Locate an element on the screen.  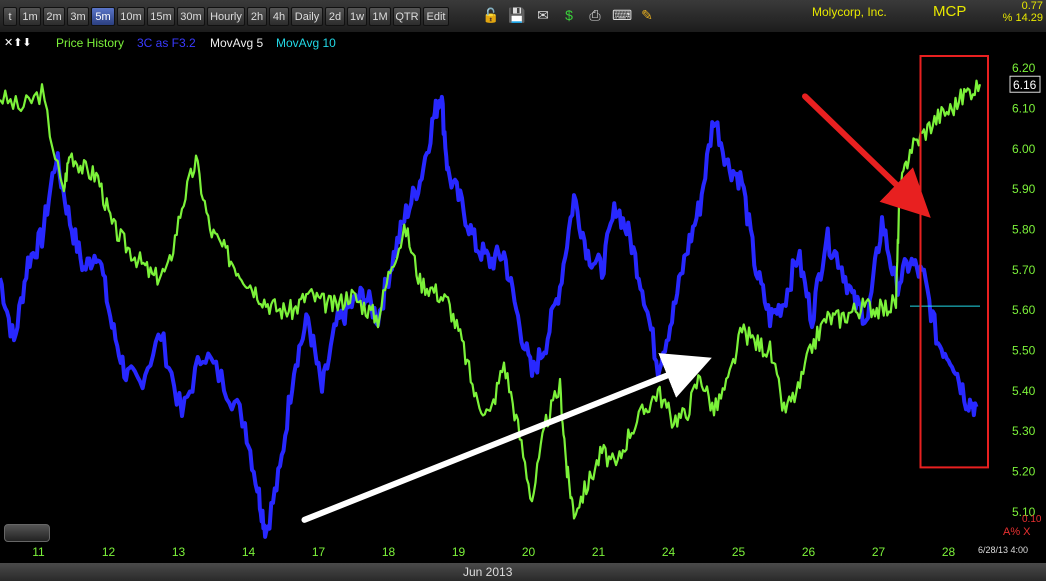
x-tick-label: 14 is located at coordinates (249, 552).